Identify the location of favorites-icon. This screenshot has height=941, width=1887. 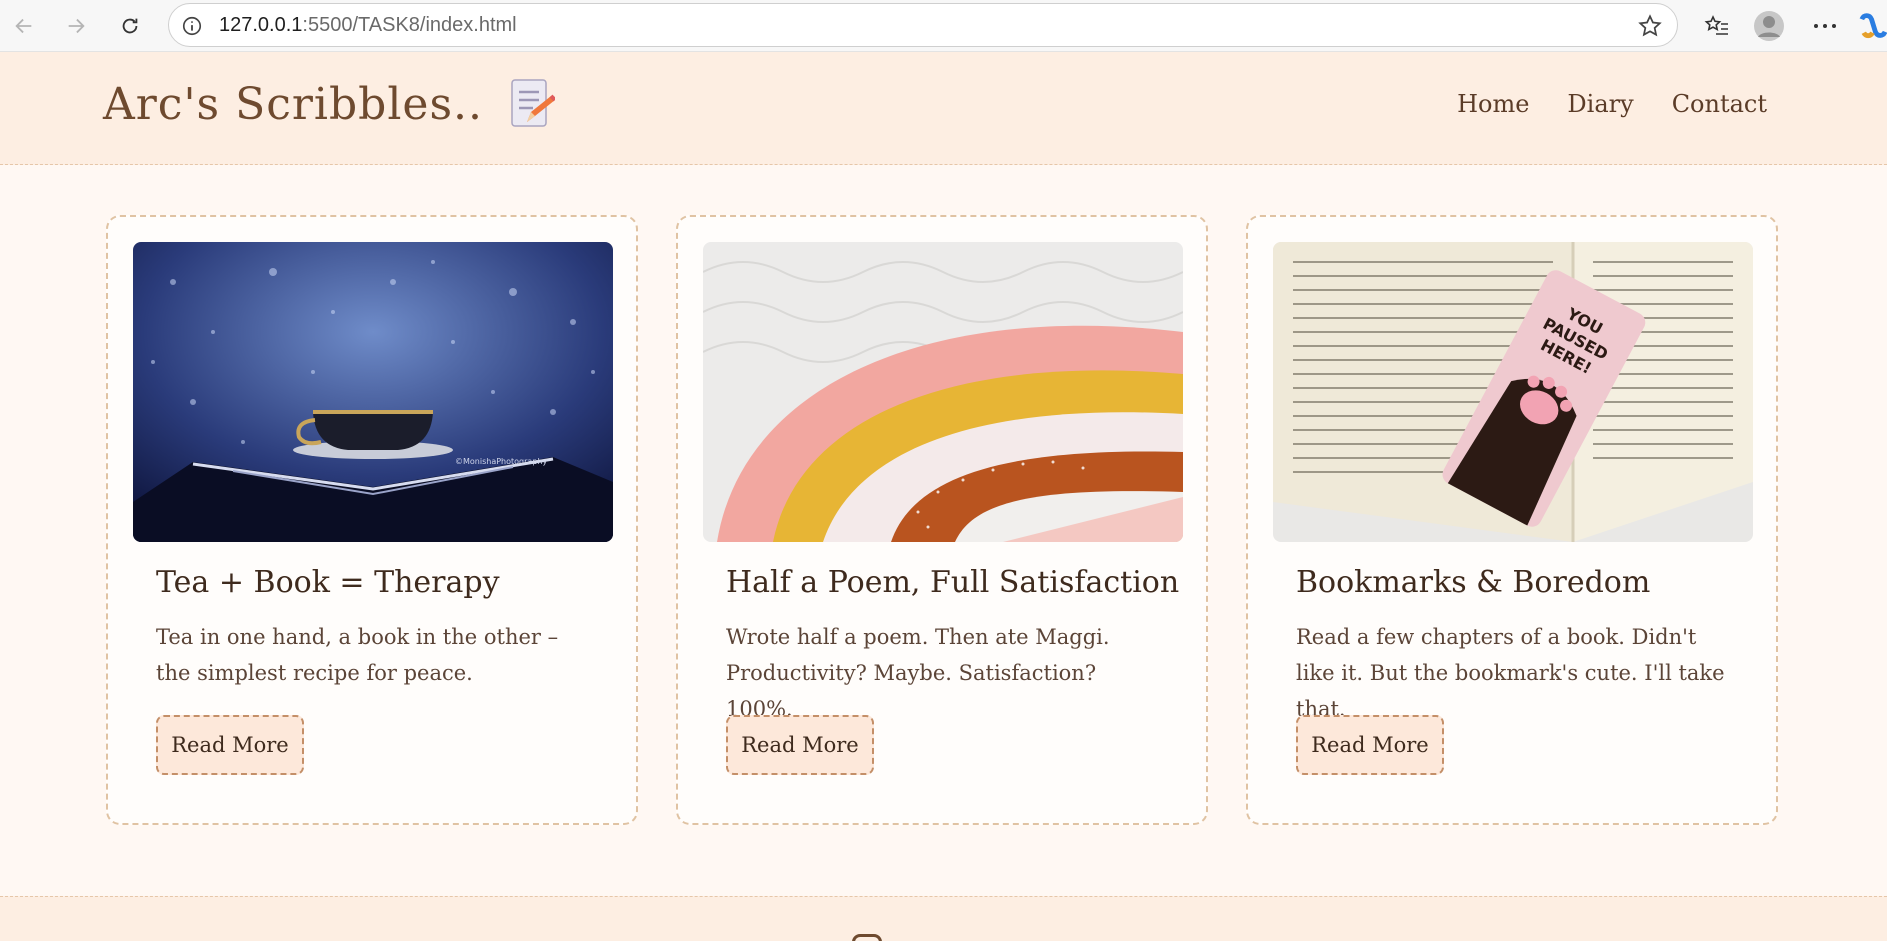
(1717, 26).